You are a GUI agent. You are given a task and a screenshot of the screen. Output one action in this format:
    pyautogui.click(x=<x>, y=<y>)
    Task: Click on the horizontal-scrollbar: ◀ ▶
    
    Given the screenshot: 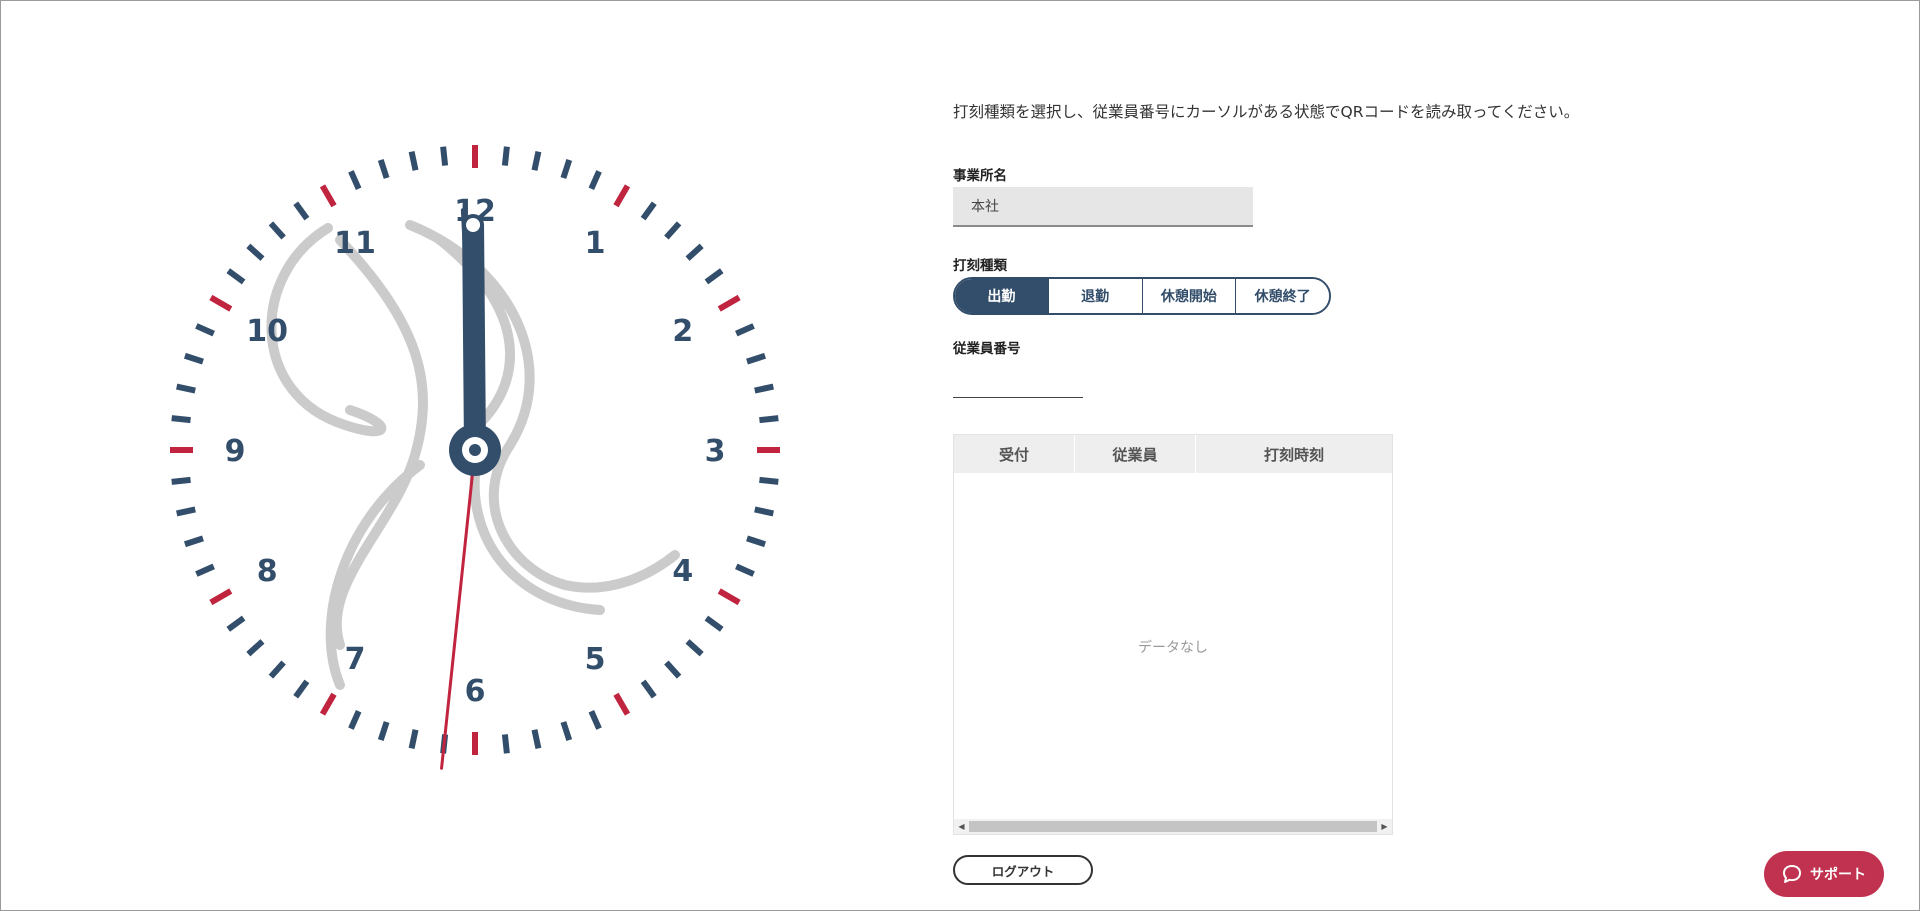 What is the action you would take?
    pyautogui.click(x=1173, y=826)
    